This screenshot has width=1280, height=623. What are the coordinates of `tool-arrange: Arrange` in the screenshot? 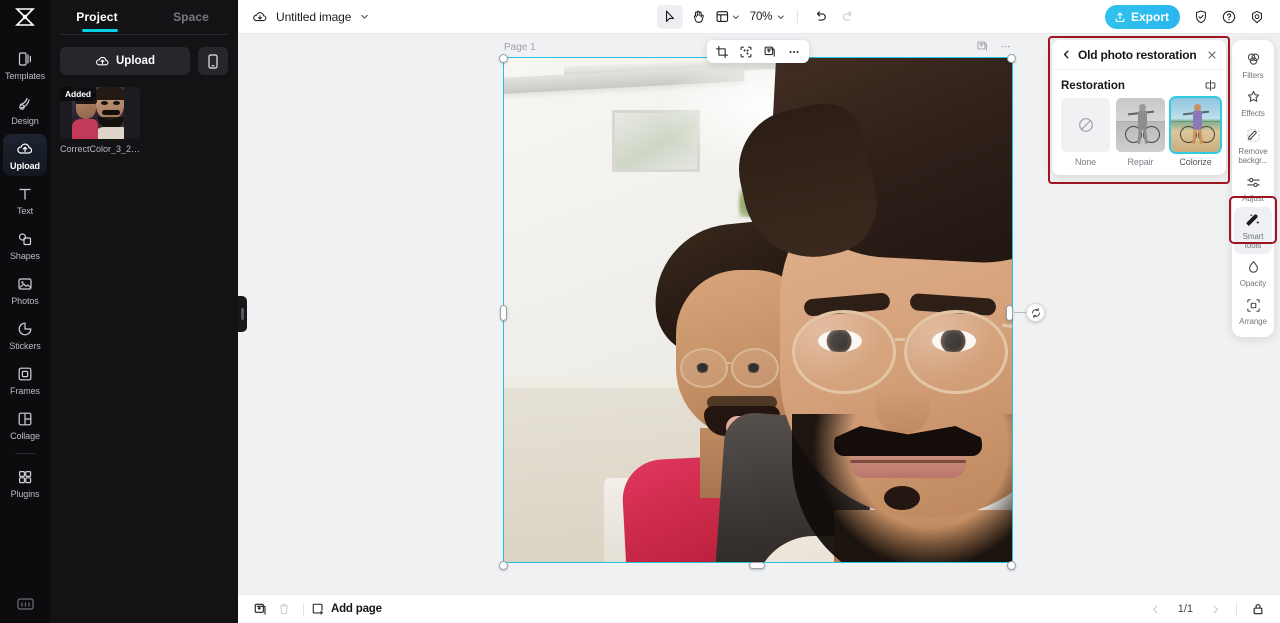 It's located at (1253, 311).